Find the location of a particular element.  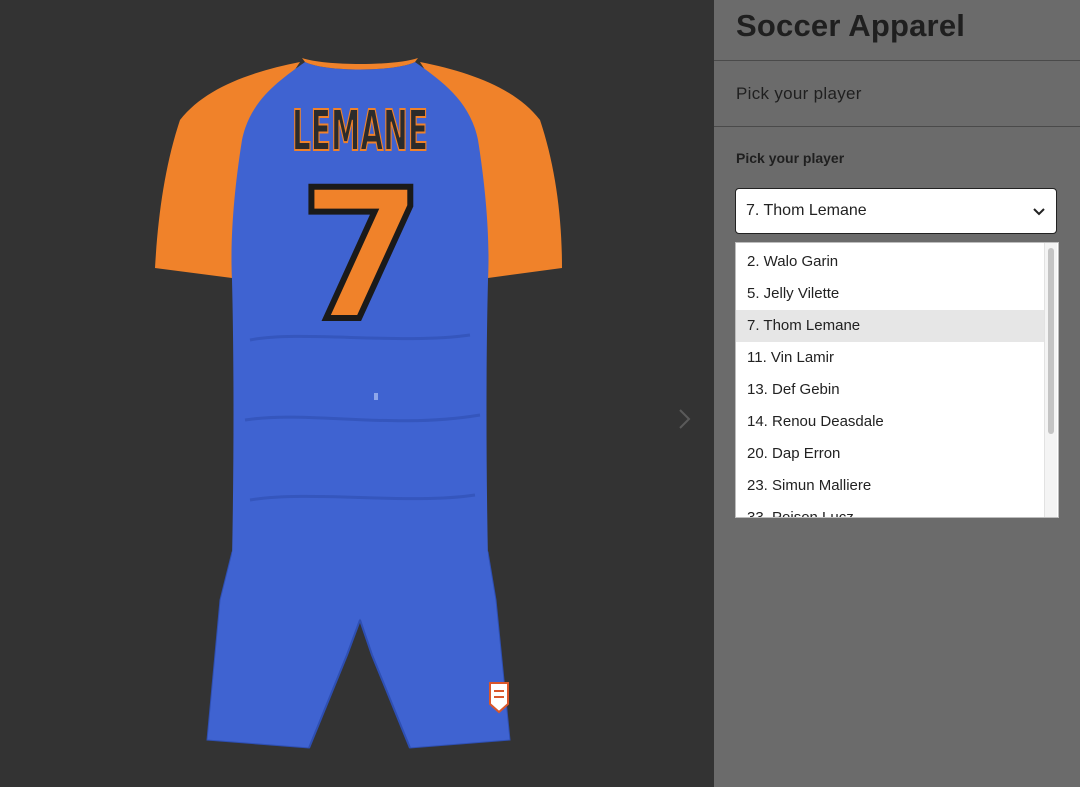

shorts is located at coordinates (358, 650).